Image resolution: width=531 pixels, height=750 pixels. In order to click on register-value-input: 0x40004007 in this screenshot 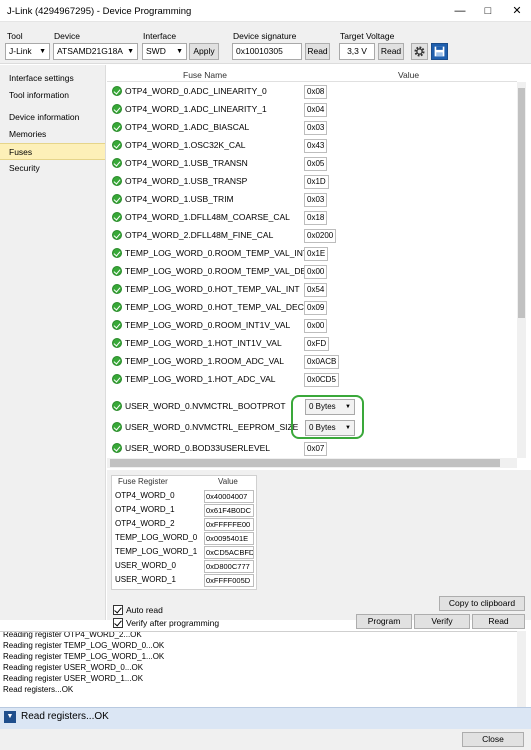, I will do `click(229, 496)`.